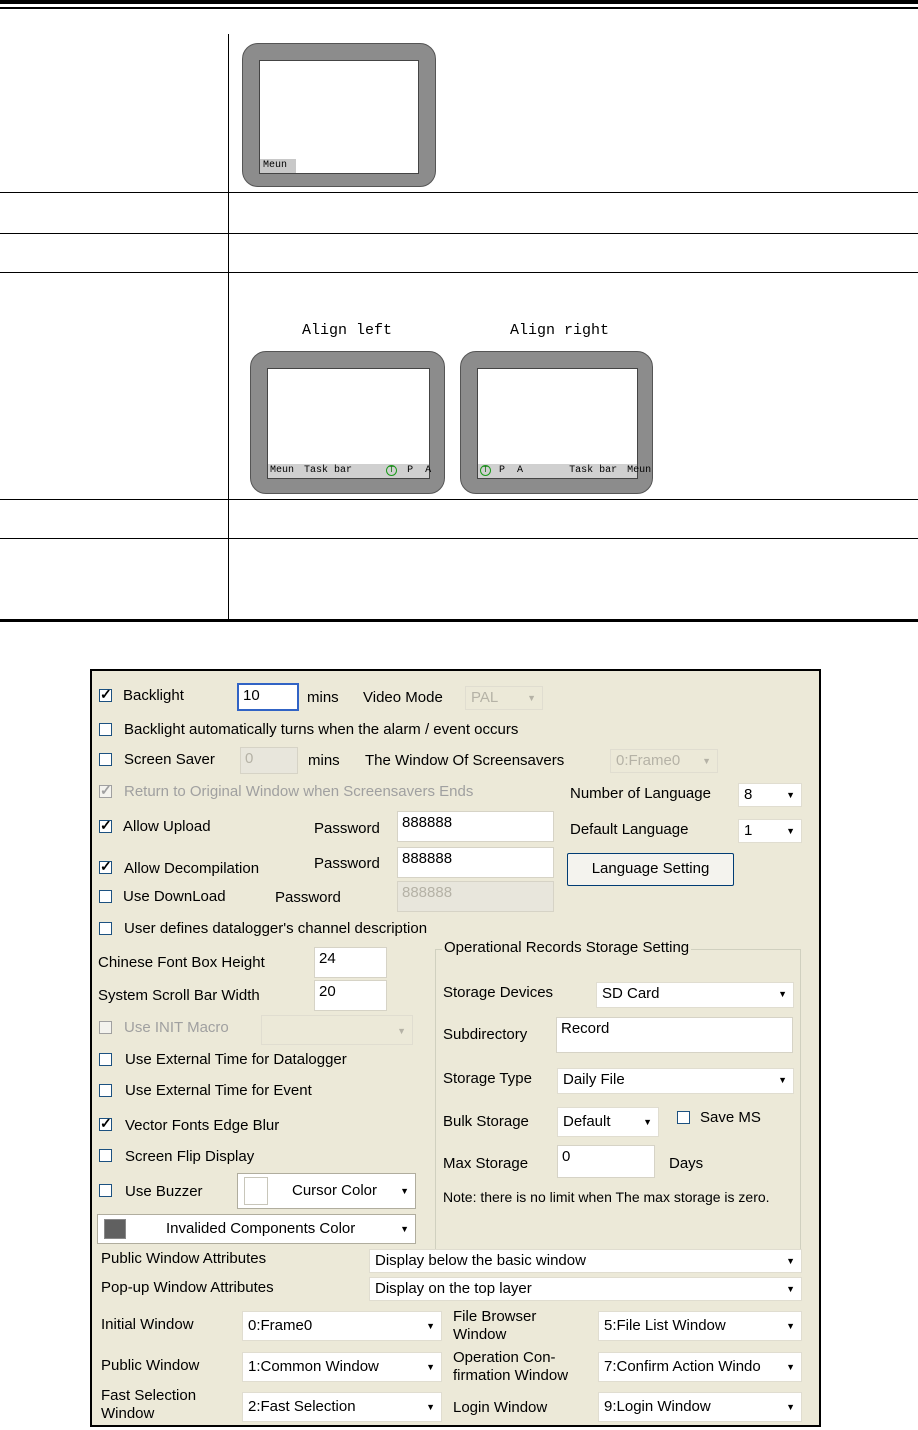 This screenshot has height=1430, width=918. Describe the element at coordinates (475, 862) in the screenshot. I see `decompilation-password-input: 888888` at that location.